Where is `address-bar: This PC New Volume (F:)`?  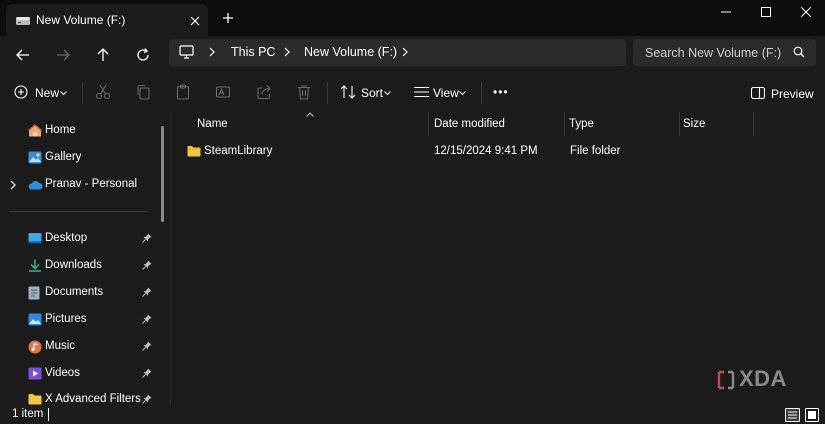 address-bar: This PC New Volume (F:) is located at coordinates (397, 52).